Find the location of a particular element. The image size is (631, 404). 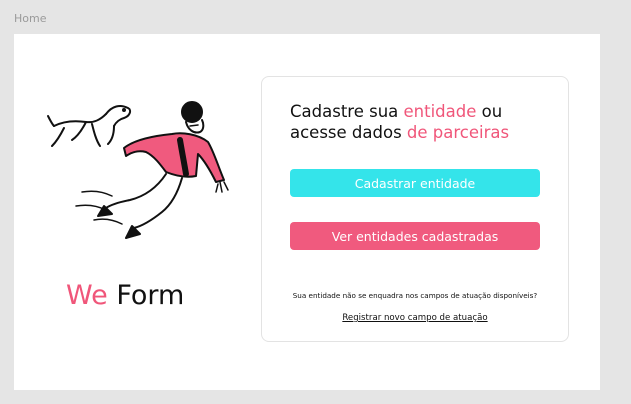

view-entities-button: Ver entidades cadastradas is located at coordinates (415, 236).